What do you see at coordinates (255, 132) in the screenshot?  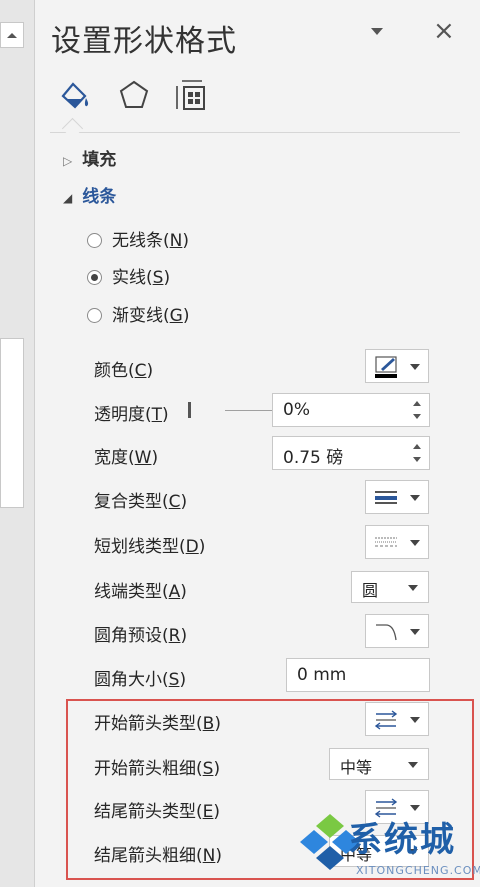 I see `tab-divider` at bounding box center [255, 132].